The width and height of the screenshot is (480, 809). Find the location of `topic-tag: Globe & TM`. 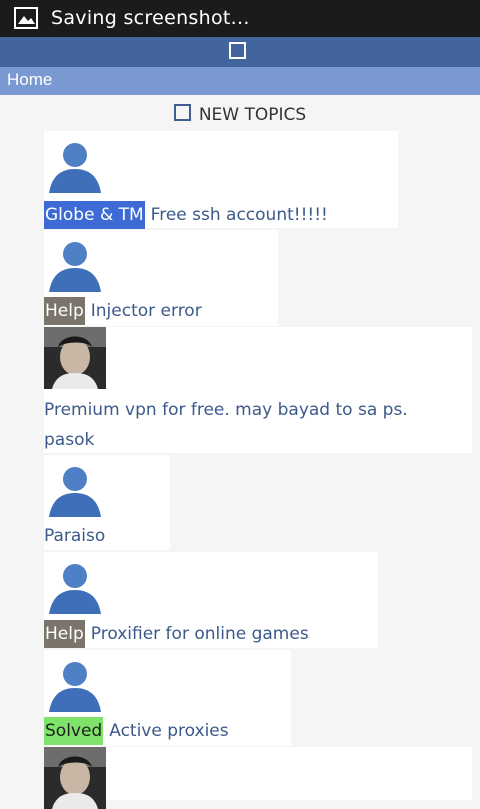

topic-tag: Globe & TM is located at coordinates (94, 215).